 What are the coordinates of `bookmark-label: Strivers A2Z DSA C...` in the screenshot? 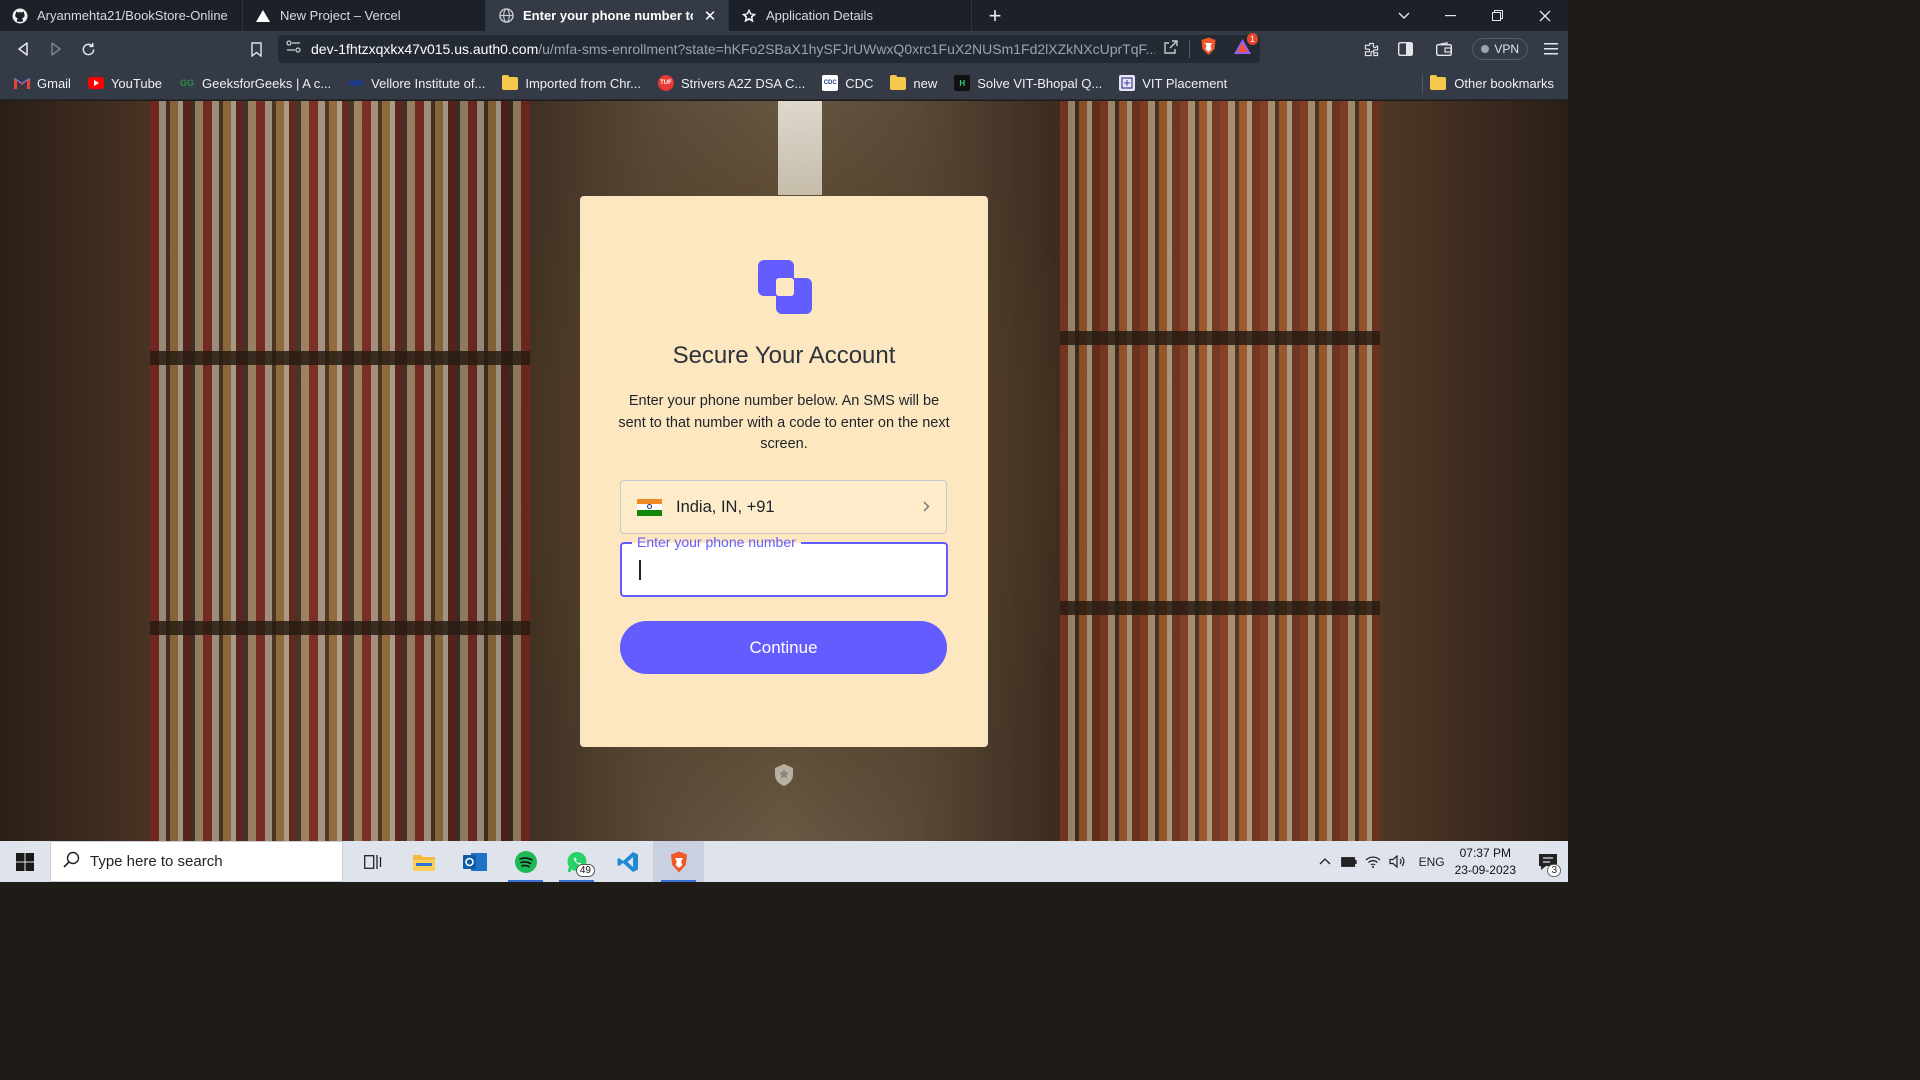 It's located at (743, 83).